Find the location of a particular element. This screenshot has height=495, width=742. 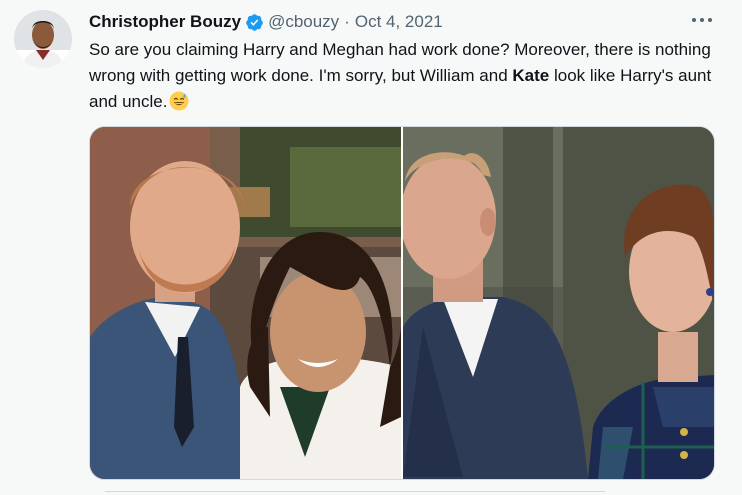

more-options-icon is located at coordinates (702, 20).